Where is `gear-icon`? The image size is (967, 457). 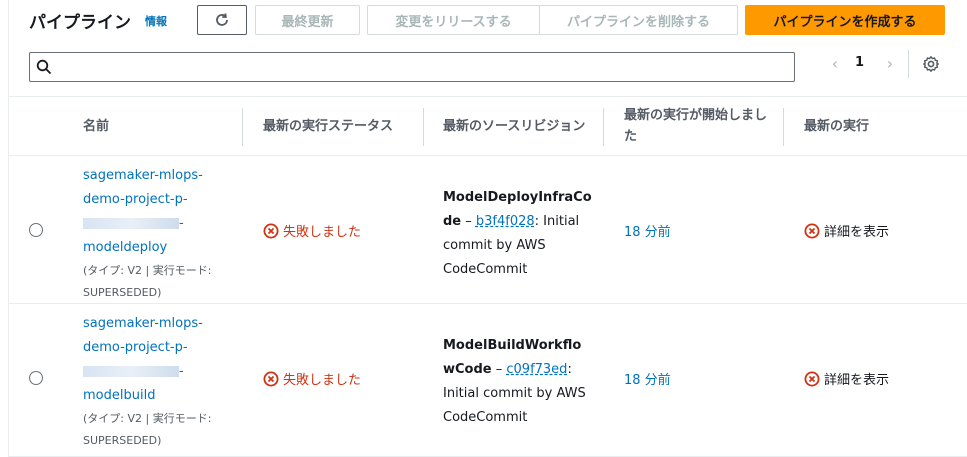
gear-icon is located at coordinates (931, 64).